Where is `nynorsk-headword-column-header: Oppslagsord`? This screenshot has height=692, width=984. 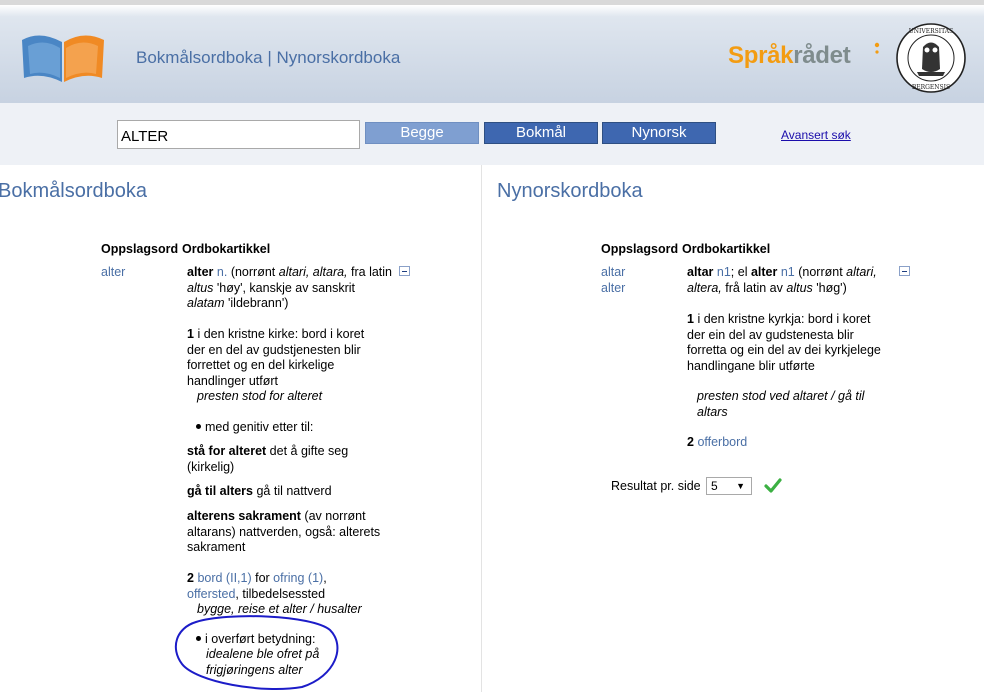 nynorsk-headword-column-header: Oppslagsord is located at coordinates (640, 249).